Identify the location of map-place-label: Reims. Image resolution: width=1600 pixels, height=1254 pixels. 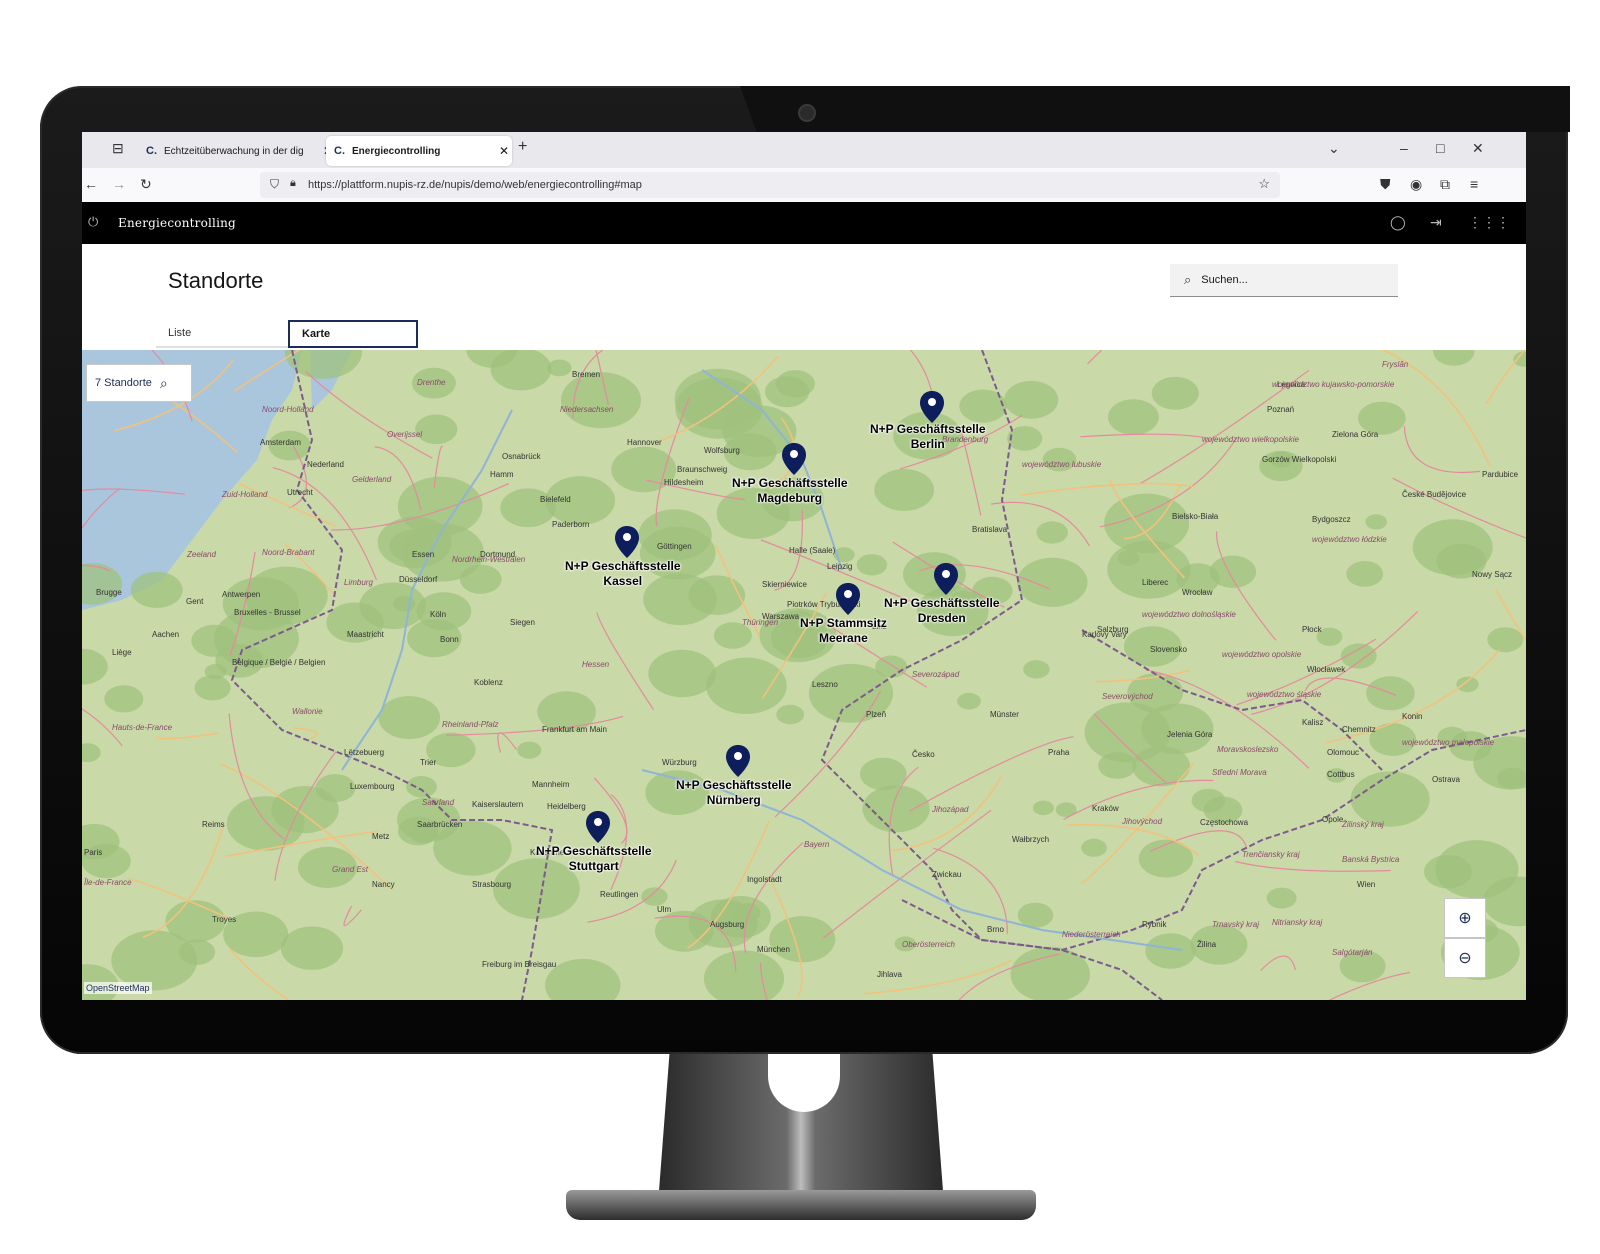
(213, 824).